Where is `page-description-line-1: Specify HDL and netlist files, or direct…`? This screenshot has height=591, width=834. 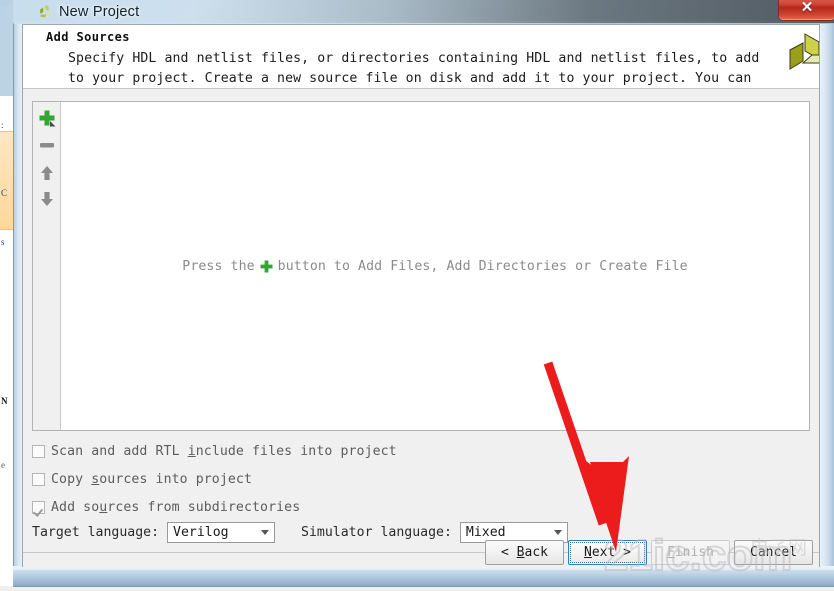 page-description-line-1: Specify HDL and netlist files, or direct… is located at coordinates (414, 58).